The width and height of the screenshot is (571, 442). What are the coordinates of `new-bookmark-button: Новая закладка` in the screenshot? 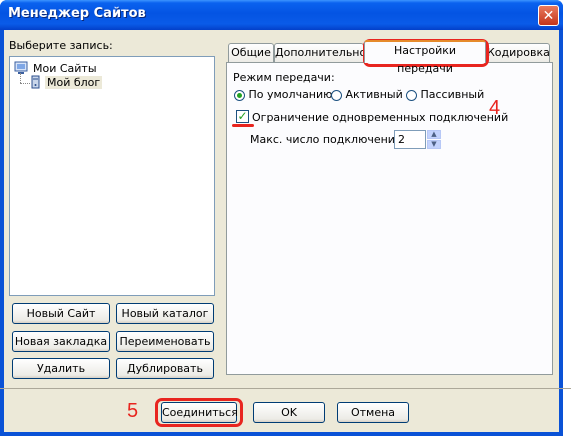 It's located at (61, 341).